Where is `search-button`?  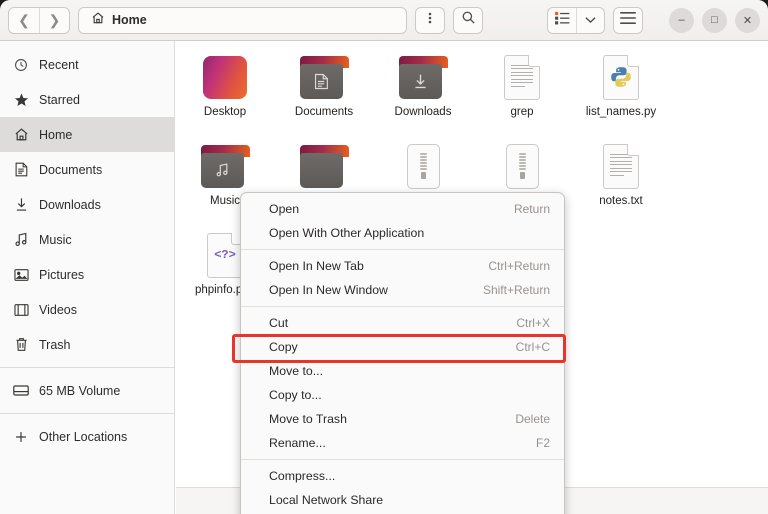 search-button is located at coordinates (468, 20).